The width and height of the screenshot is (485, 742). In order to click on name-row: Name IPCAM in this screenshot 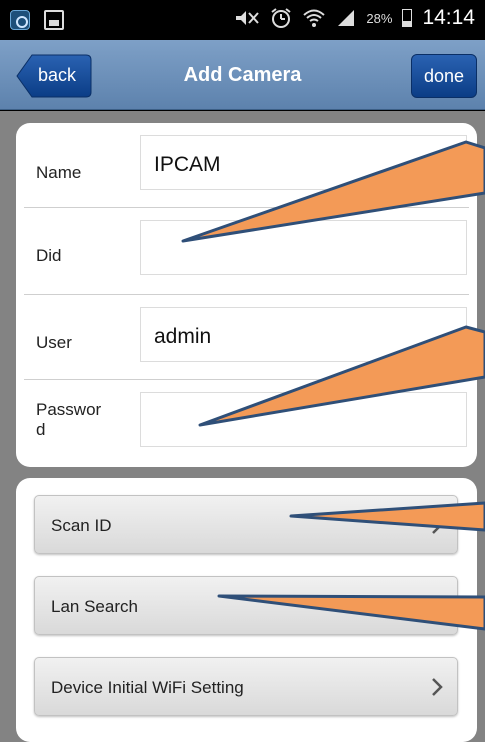, I will do `click(246, 165)`.